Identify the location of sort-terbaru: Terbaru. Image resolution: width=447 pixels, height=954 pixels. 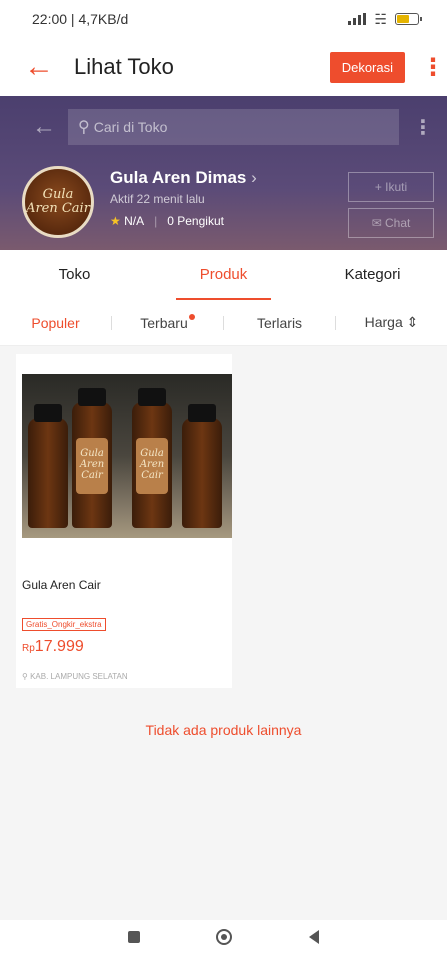
(167, 322).